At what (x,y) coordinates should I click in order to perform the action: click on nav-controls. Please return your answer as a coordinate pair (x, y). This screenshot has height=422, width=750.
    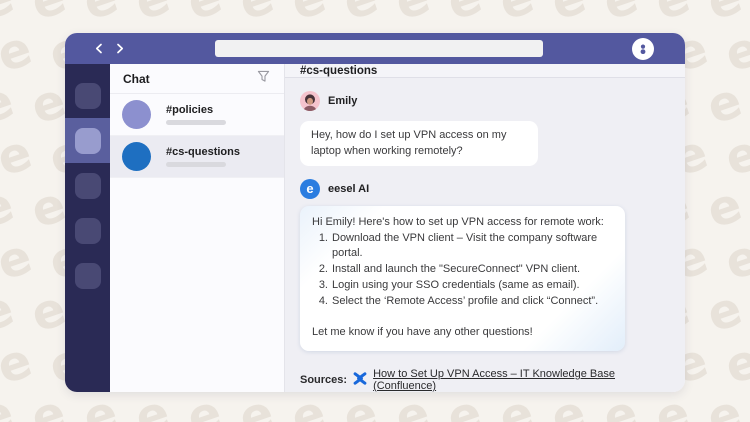
    Looking at the image, I should click on (109, 49).